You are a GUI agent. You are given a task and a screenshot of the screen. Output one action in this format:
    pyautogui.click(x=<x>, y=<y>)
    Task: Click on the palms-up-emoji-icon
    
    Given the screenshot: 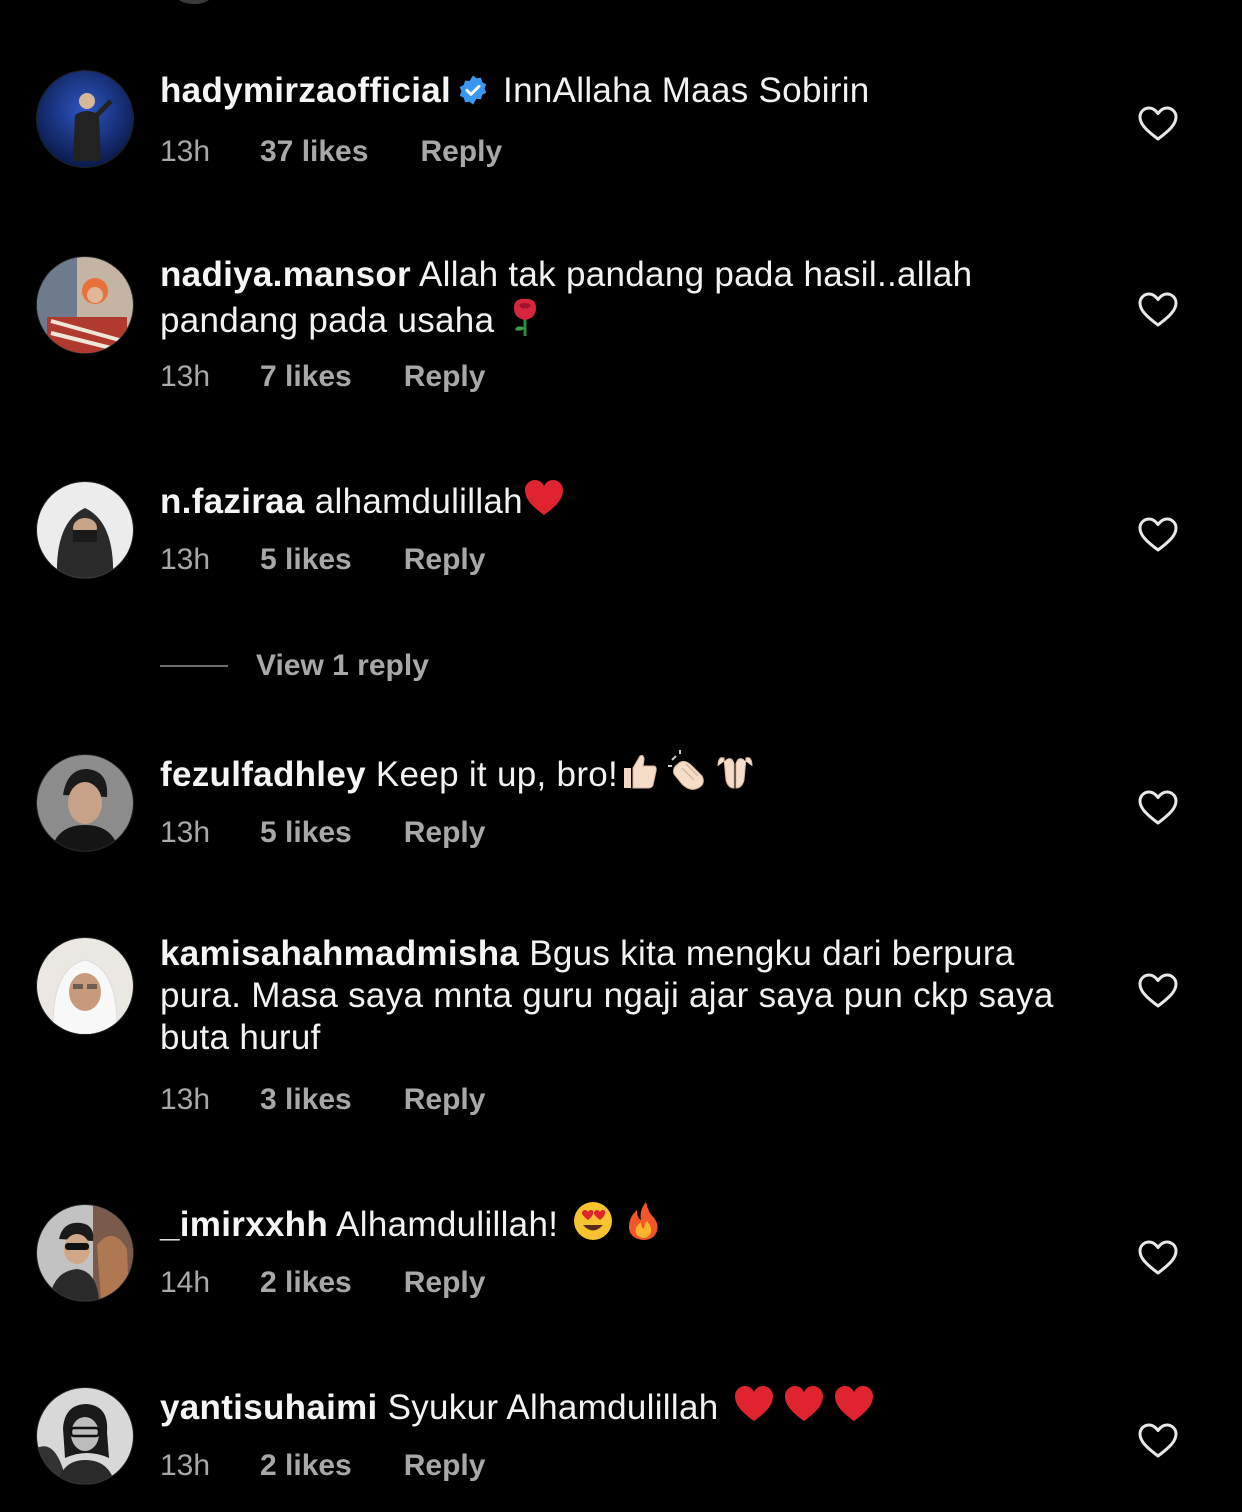 What is the action you would take?
    pyautogui.click(x=735, y=771)
    